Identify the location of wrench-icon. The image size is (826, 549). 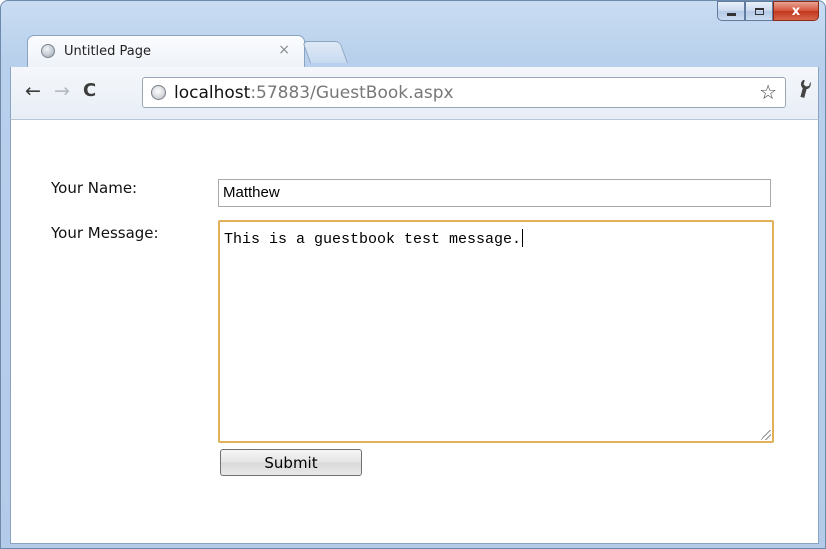
(805, 88).